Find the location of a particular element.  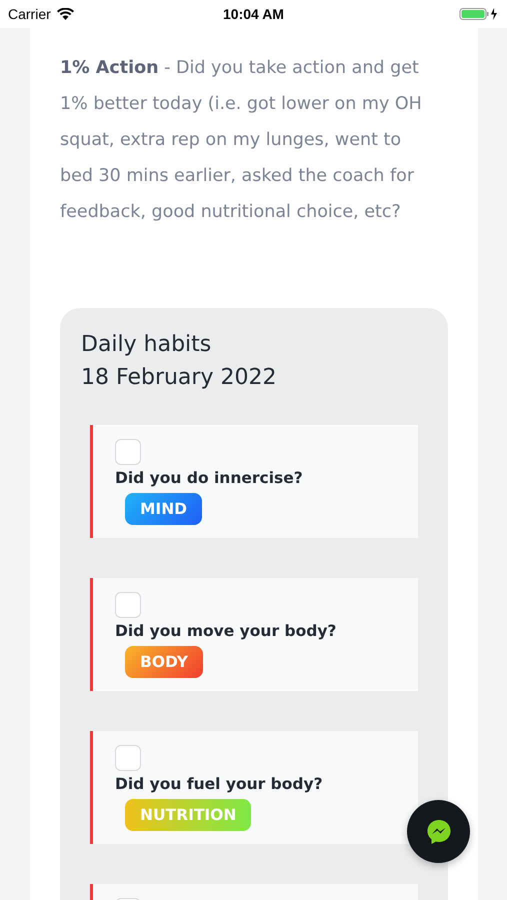

card-date: 18 February 2022 is located at coordinates (179, 378).